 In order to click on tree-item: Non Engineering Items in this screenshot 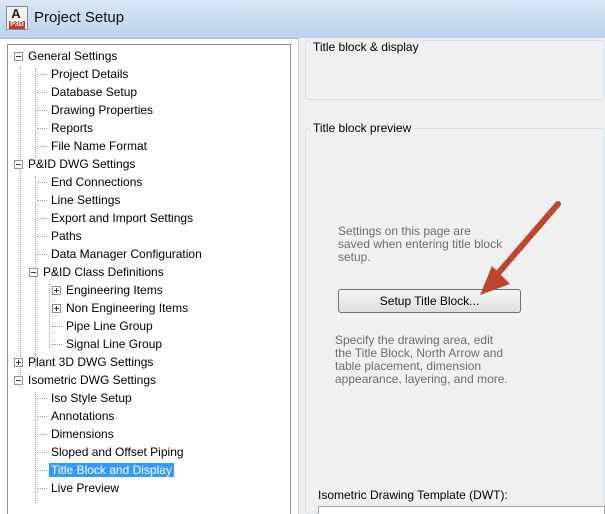, I will do `click(127, 308)`.